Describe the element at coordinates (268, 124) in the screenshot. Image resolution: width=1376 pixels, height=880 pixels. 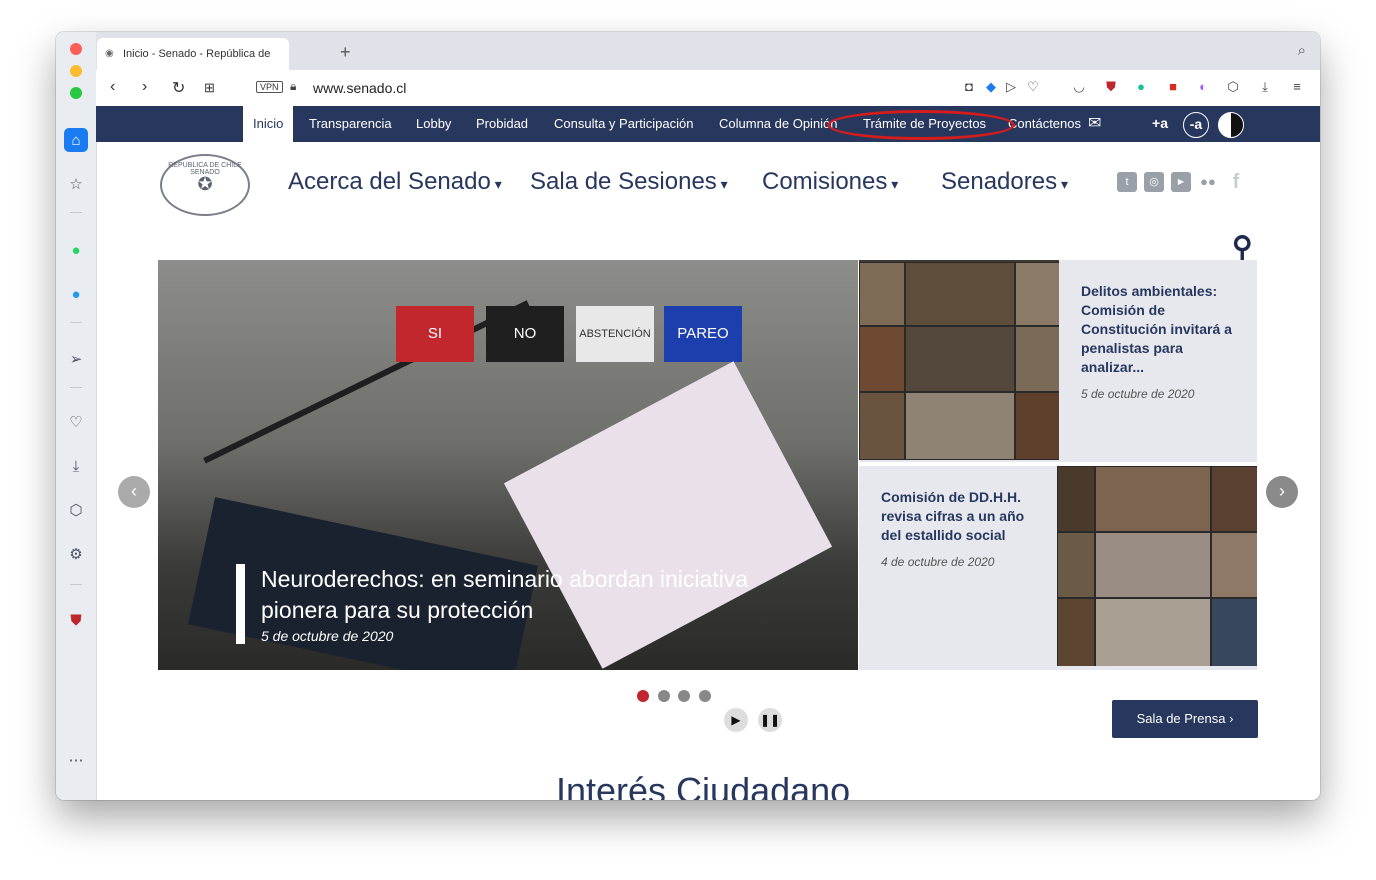
I see `nav-inicio: Inicio` at that location.